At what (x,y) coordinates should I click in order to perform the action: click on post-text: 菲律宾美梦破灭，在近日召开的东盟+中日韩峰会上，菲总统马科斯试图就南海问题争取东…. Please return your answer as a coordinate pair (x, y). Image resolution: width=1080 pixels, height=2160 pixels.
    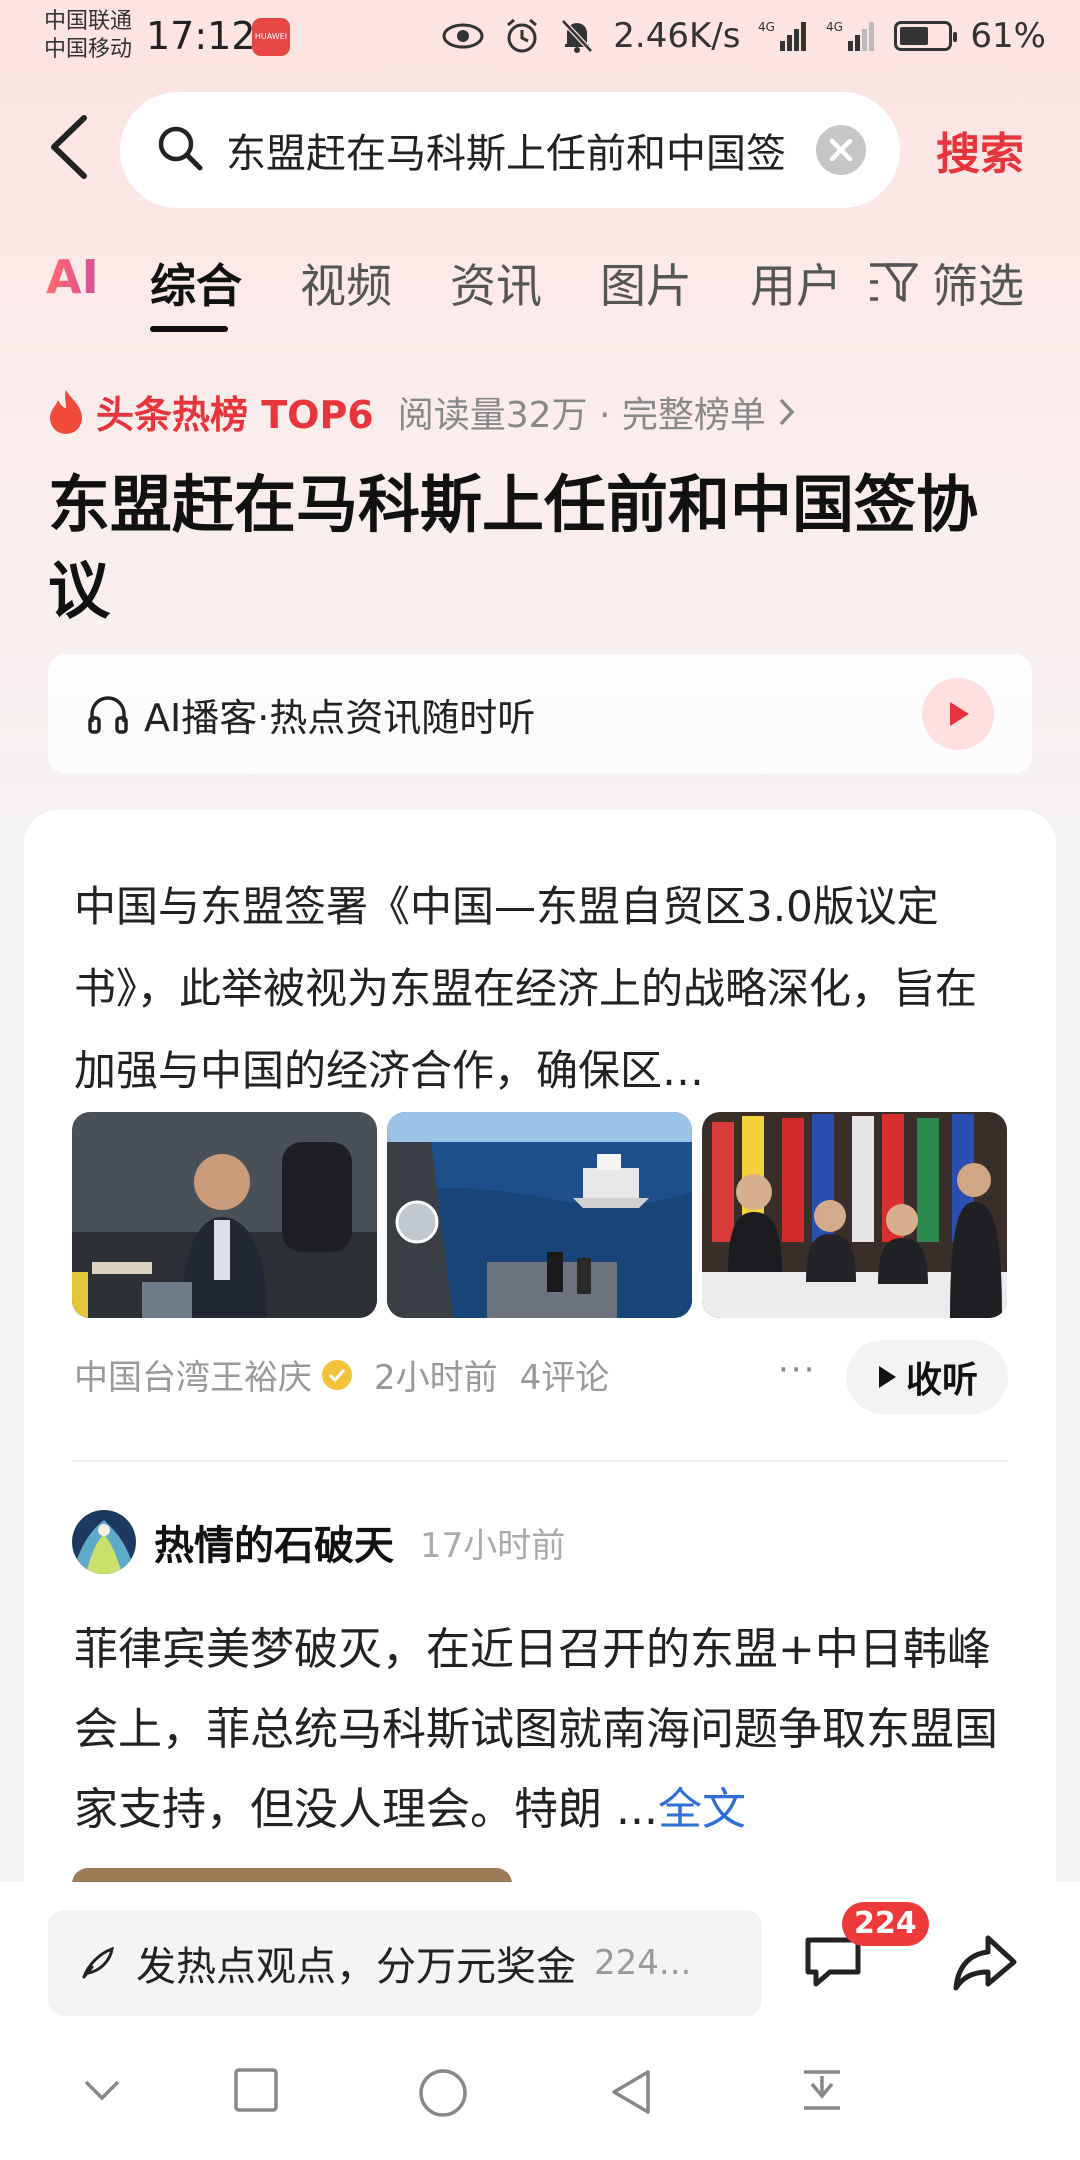
    Looking at the image, I should click on (536, 1729).